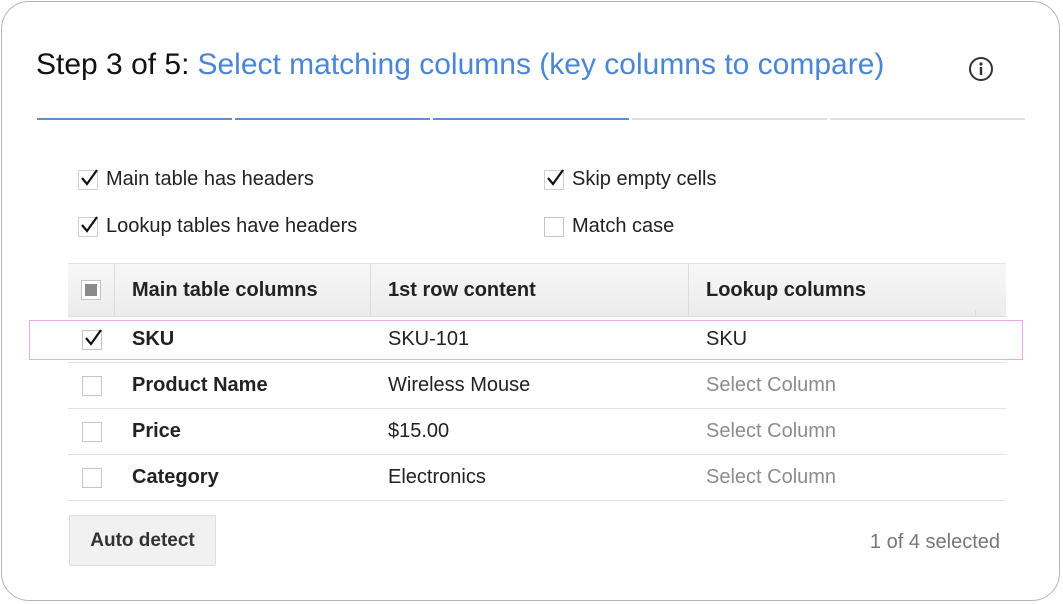 This screenshot has width=1063, height=604. I want to click on step-progress-bar, so click(531, 119).